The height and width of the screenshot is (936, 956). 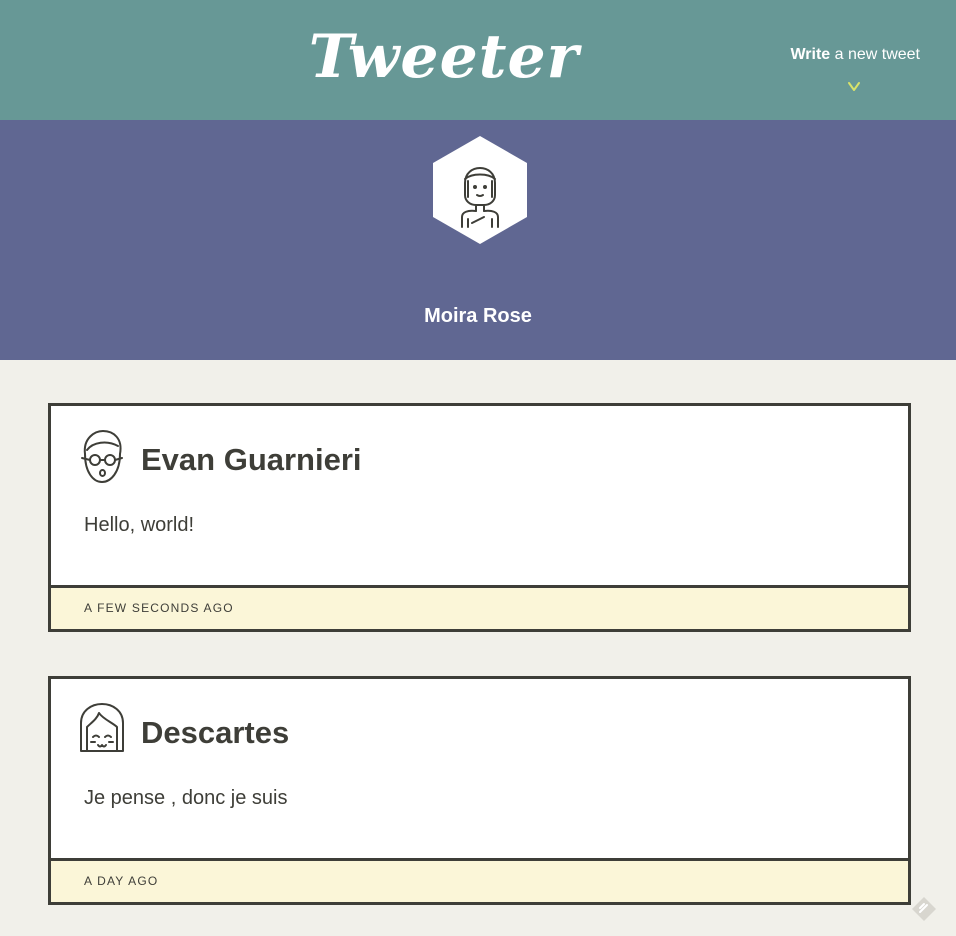 What do you see at coordinates (924, 909) in the screenshot?
I see `edit-icon` at bounding box center [924, 909].